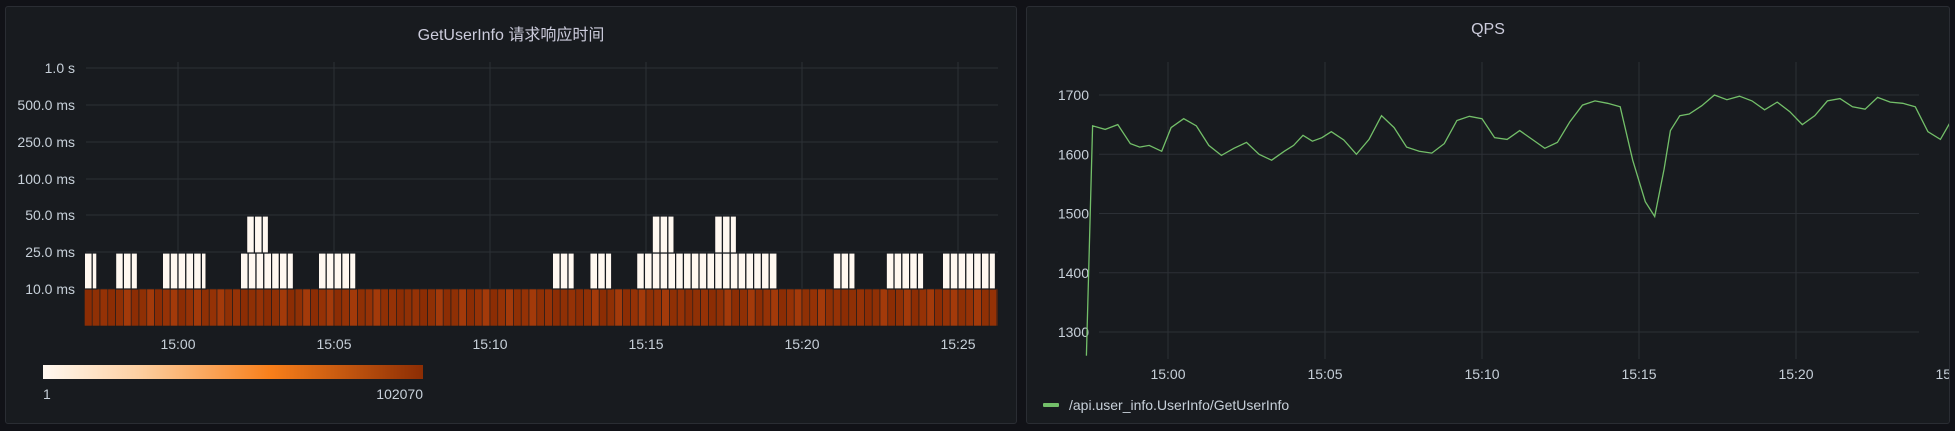 This screenshot has width=1955, height=431. What do you see at coordinates (645, 344) in the screenshot?
I see `x-tick-label: 15:15` at bounding box center [645, 344].